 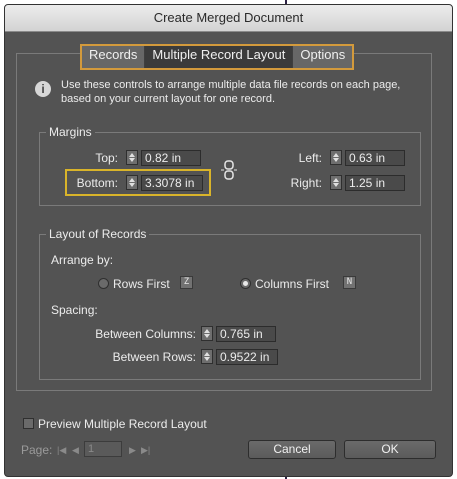 I want to click on info-icon: i, so click(x=43, y=89).